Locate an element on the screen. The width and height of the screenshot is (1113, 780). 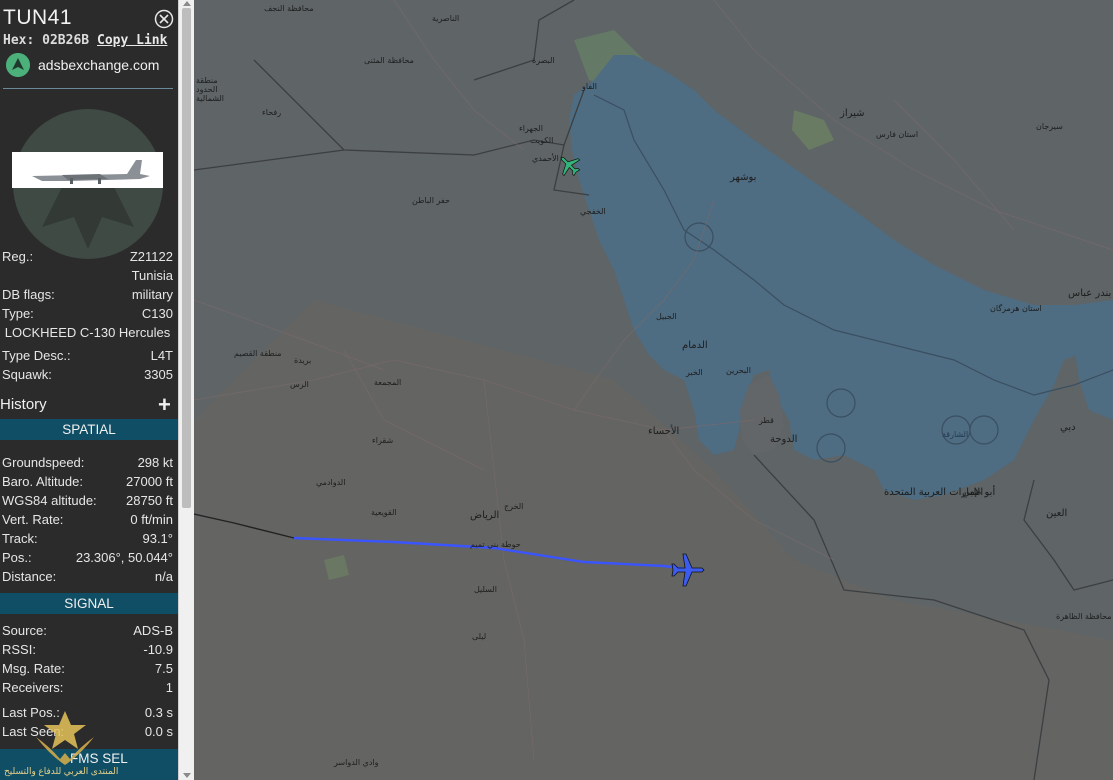
map-label: الجبيل is located at coordinates (666, 316).